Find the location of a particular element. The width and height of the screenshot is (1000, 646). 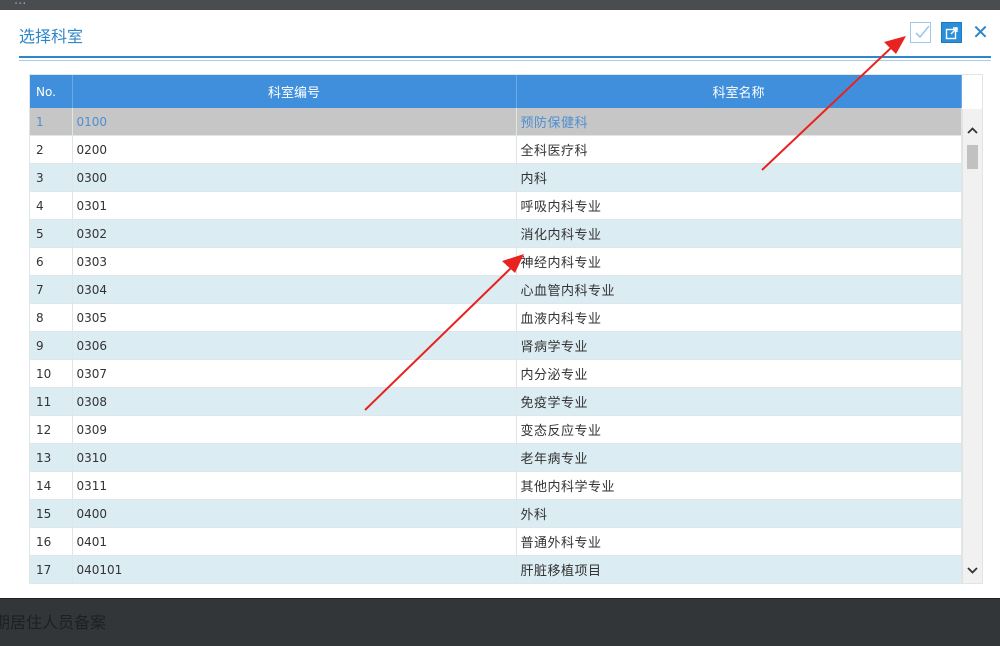

row-number: 16 is located at coordinates (51, 541).